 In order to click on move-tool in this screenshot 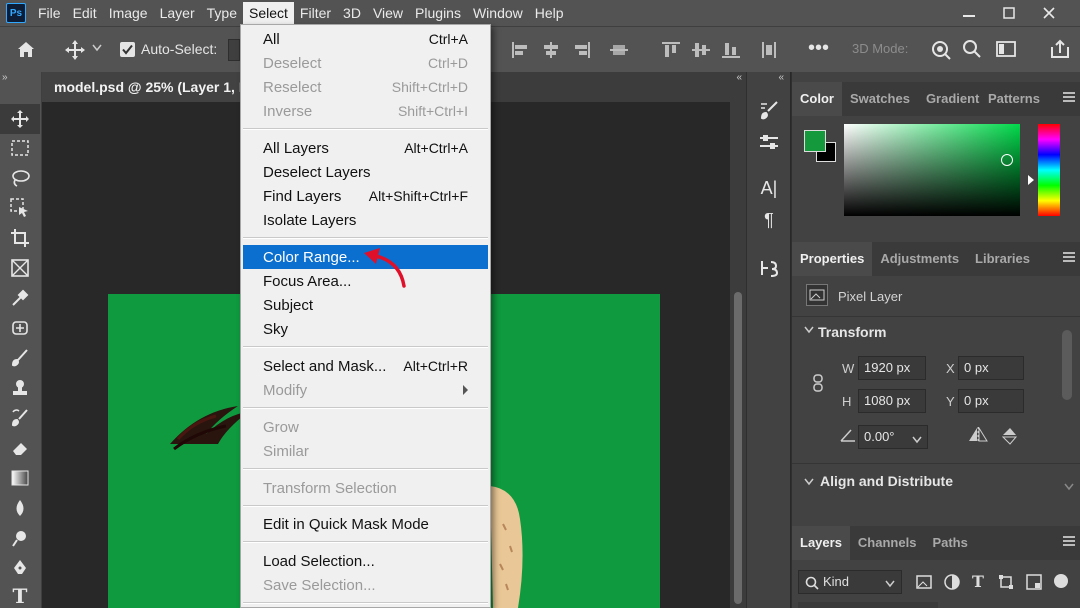, I will do `click(20, 119)`.